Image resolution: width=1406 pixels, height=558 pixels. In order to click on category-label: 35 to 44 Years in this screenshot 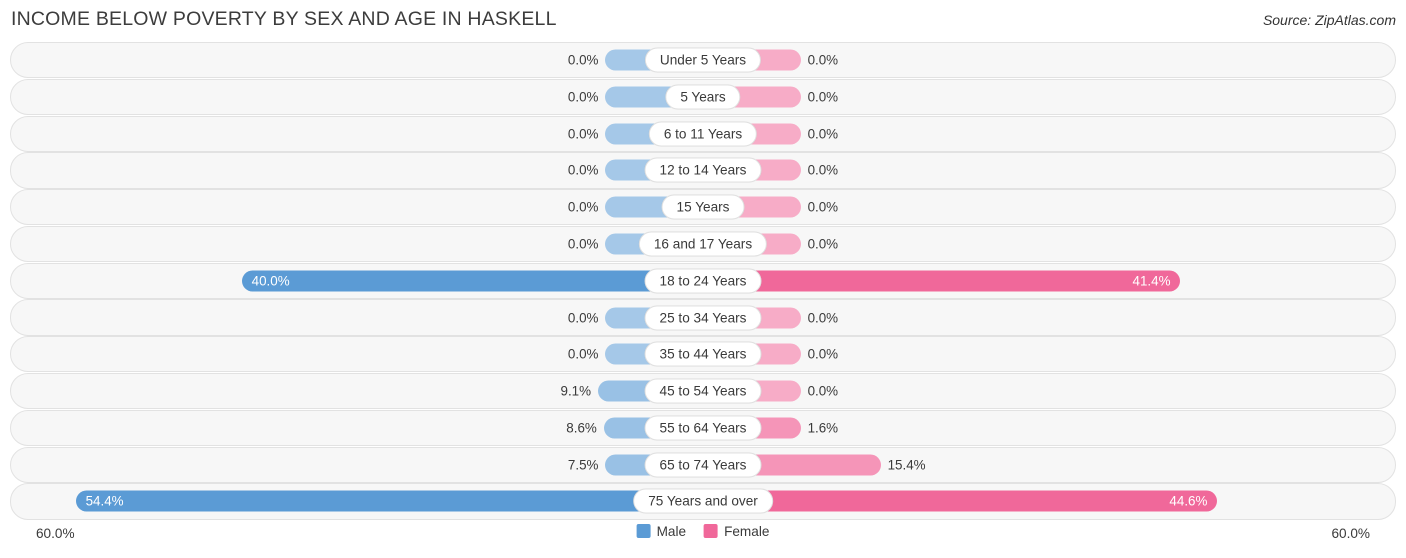, I will do `click(703, 354)`.